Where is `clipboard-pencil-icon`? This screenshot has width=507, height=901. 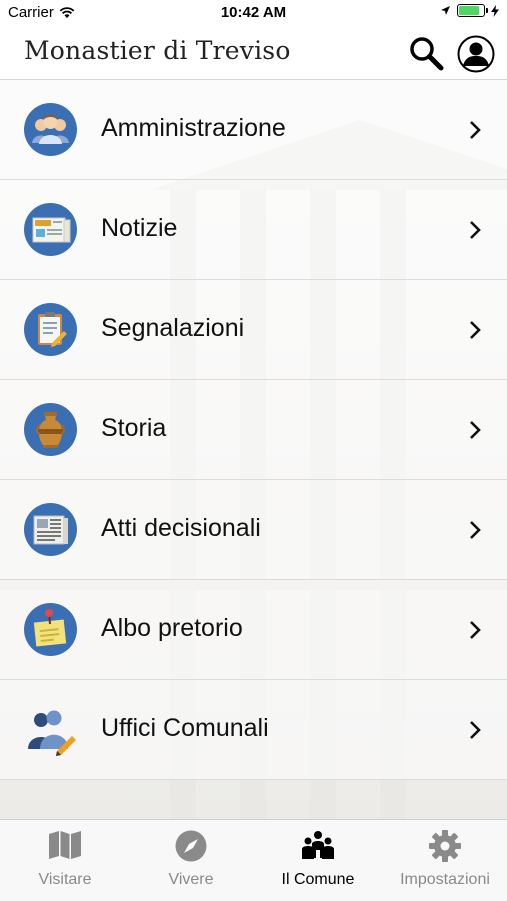
clipboard-pencil-icon is located at coordinates (50, 329).